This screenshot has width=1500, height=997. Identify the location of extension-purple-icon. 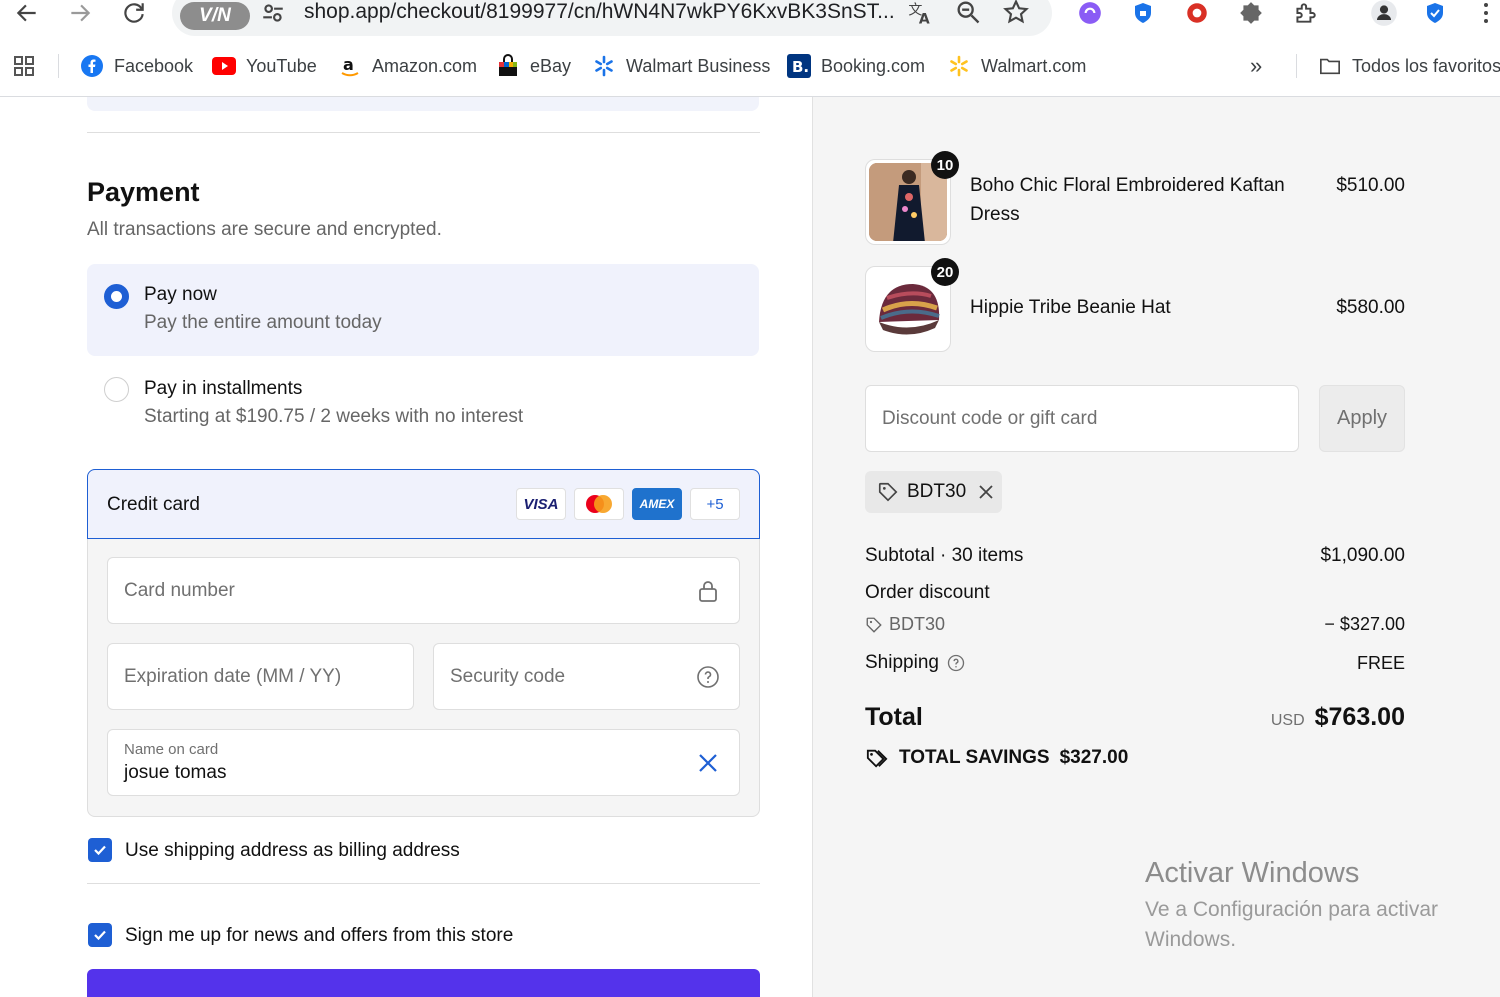
(1090, 13).